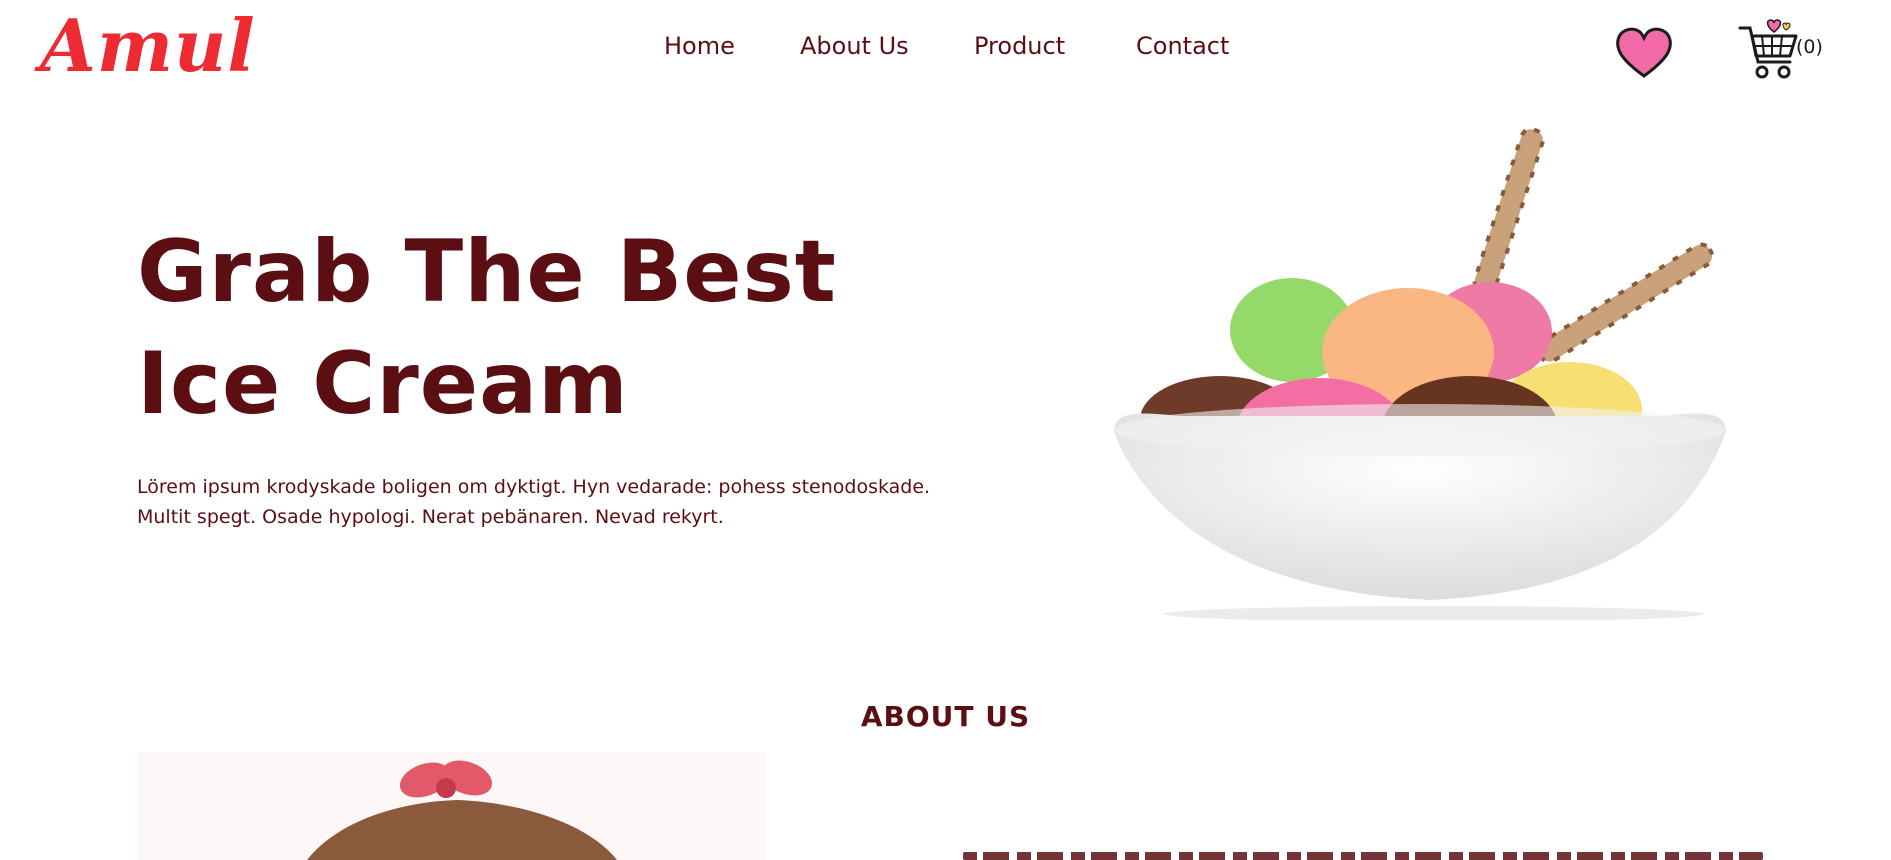  Describe the element at coordinates (724, 46) in the screenshot. I see `nav-home: Home` at that location.